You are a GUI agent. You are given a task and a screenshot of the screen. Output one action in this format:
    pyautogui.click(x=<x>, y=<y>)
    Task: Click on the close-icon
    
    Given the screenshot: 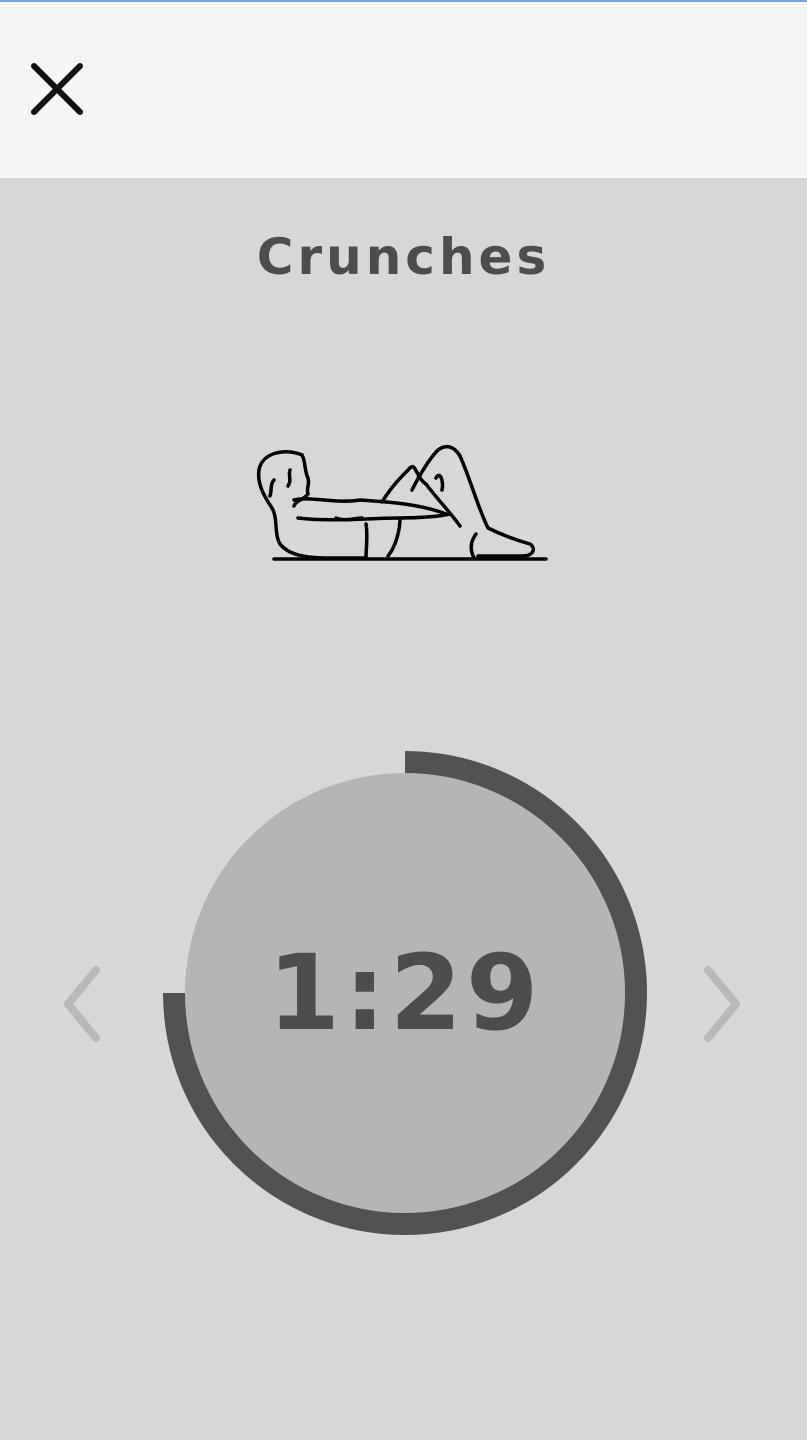 What is the action you would take?
    pyautogui.click(x=57, y=89)
    